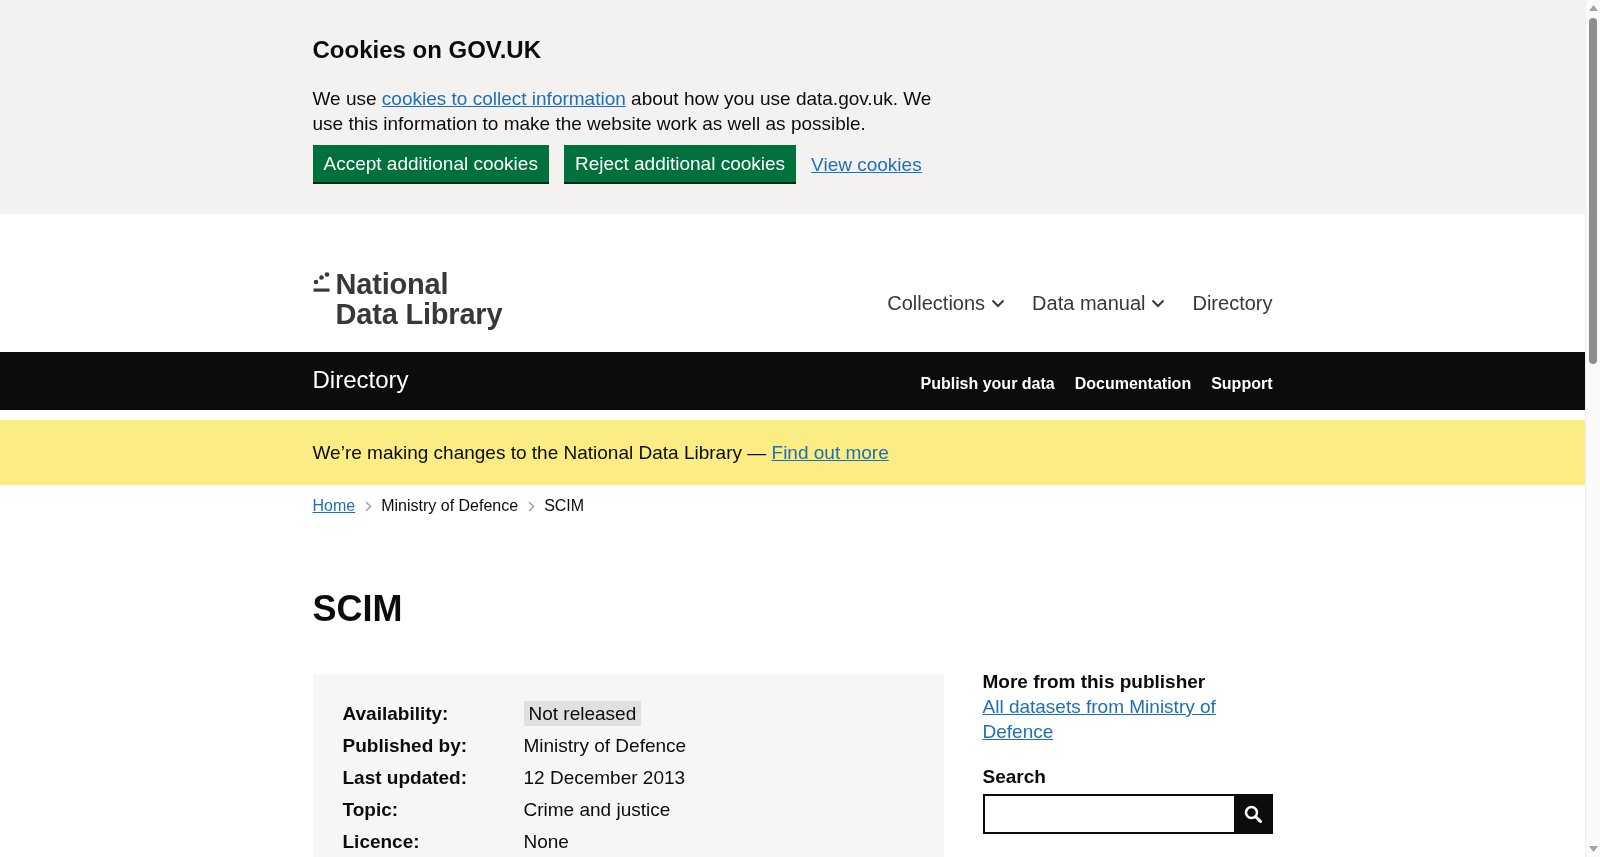 The height and width of the screenshot is (857, 1600). Describe the element at coordinates (358, 609) in the screenshot. I see `page-title: SCIM` at that location.